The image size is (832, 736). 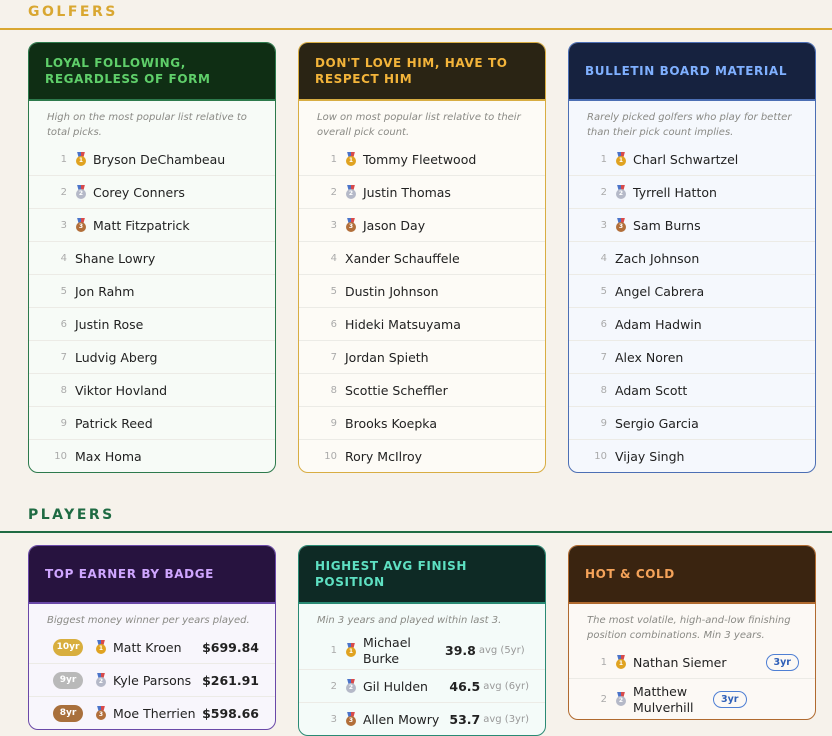 I want to click on player-name: Justin Thomas, so click(x=407, y=192).